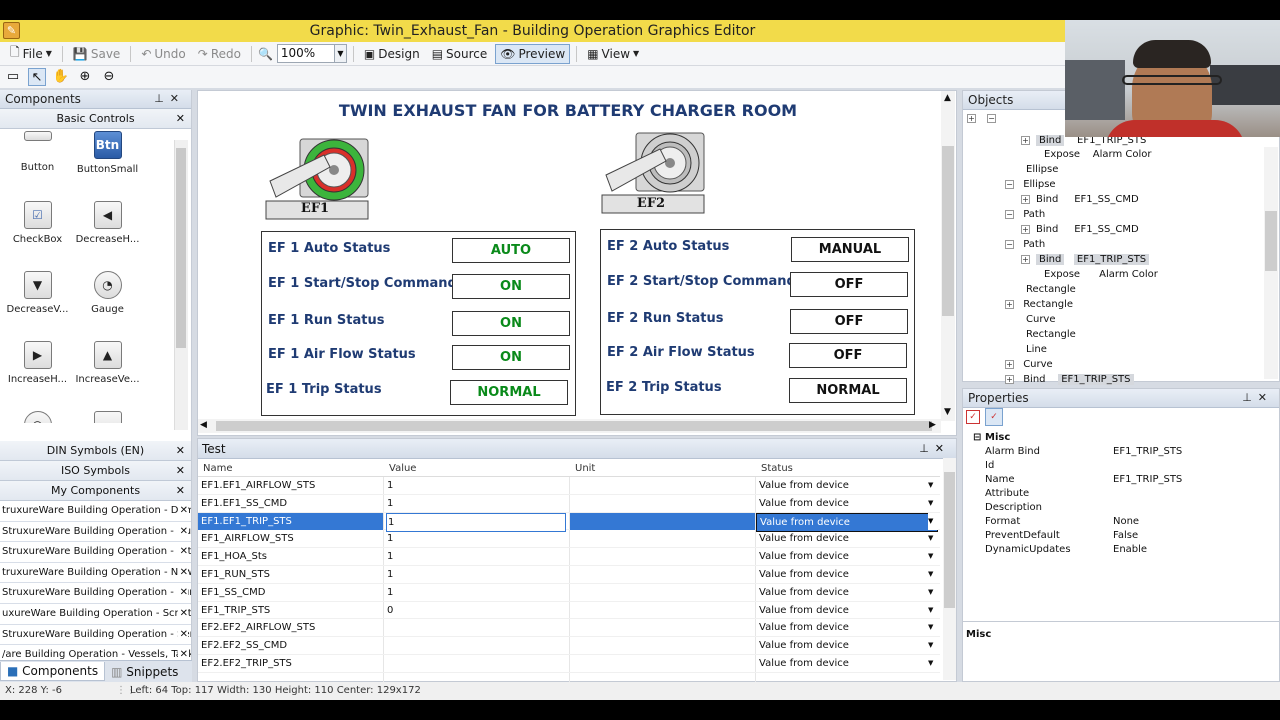 The image size is (1280, 720). What do you see at coordinates (11, 30) in the screenshot?
I see `app-icon: ✎` at bounding box center [11, 30].